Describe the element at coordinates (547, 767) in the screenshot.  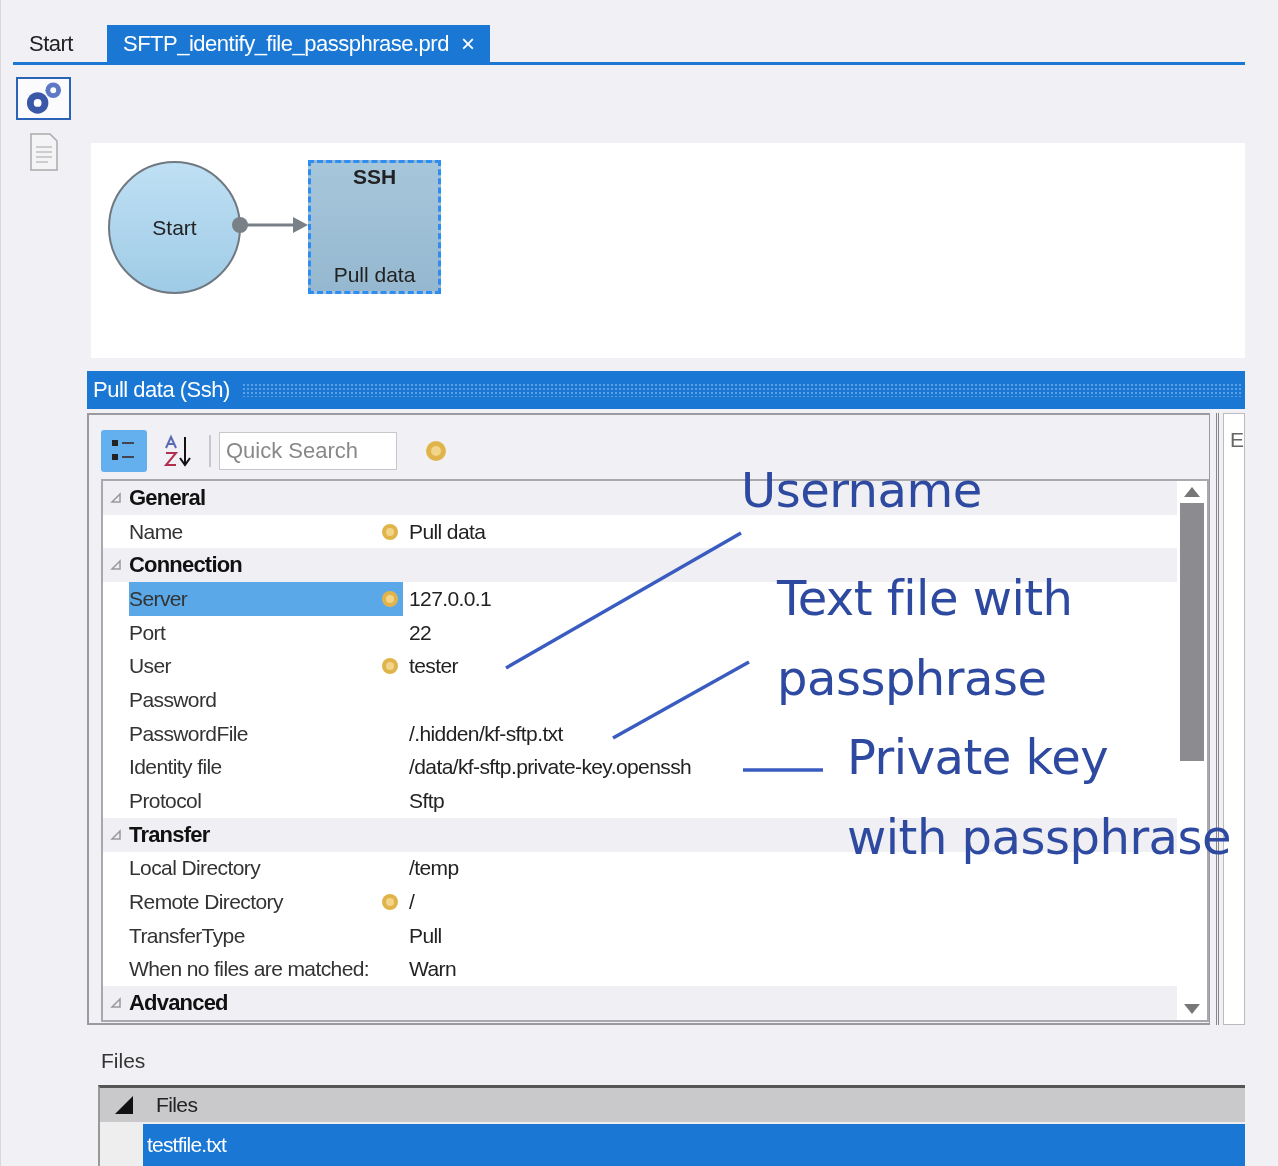
I see `property-value: /data/kf-sftp.private-key.openssh` at that location.